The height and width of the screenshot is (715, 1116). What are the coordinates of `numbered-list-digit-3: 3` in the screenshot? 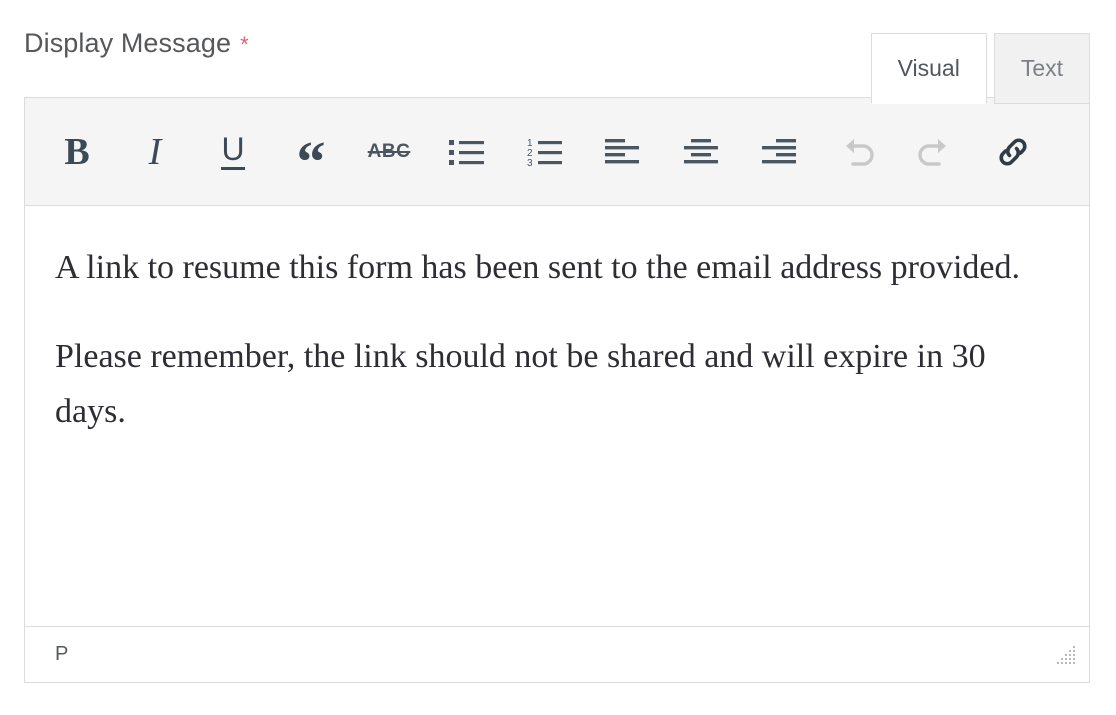 It's located at (530, 162).